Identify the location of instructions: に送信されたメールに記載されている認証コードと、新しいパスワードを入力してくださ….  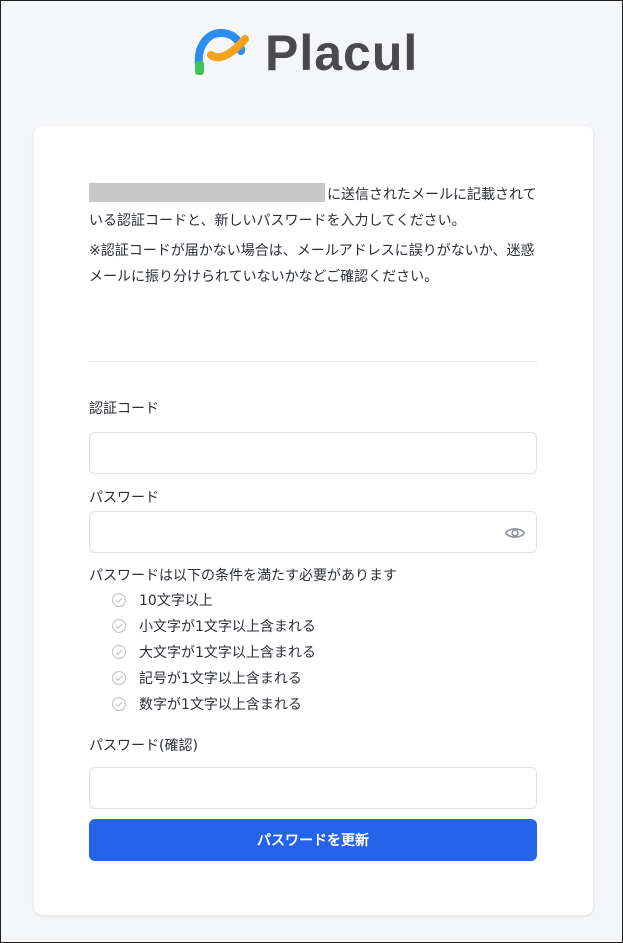
(314, 236).